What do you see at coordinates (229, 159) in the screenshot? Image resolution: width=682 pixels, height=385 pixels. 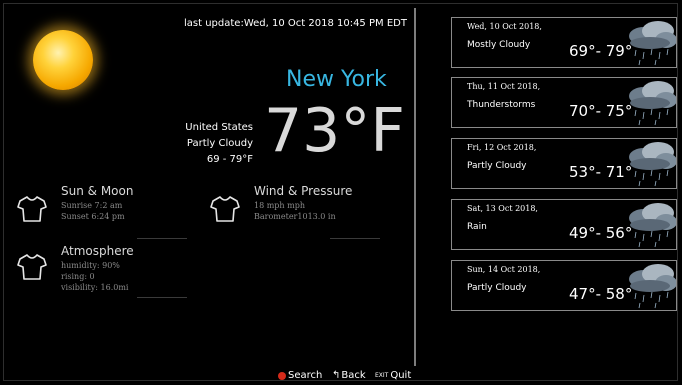 I see `temp-range-label: 69 - 79°F` at bounding box center [229, 159].